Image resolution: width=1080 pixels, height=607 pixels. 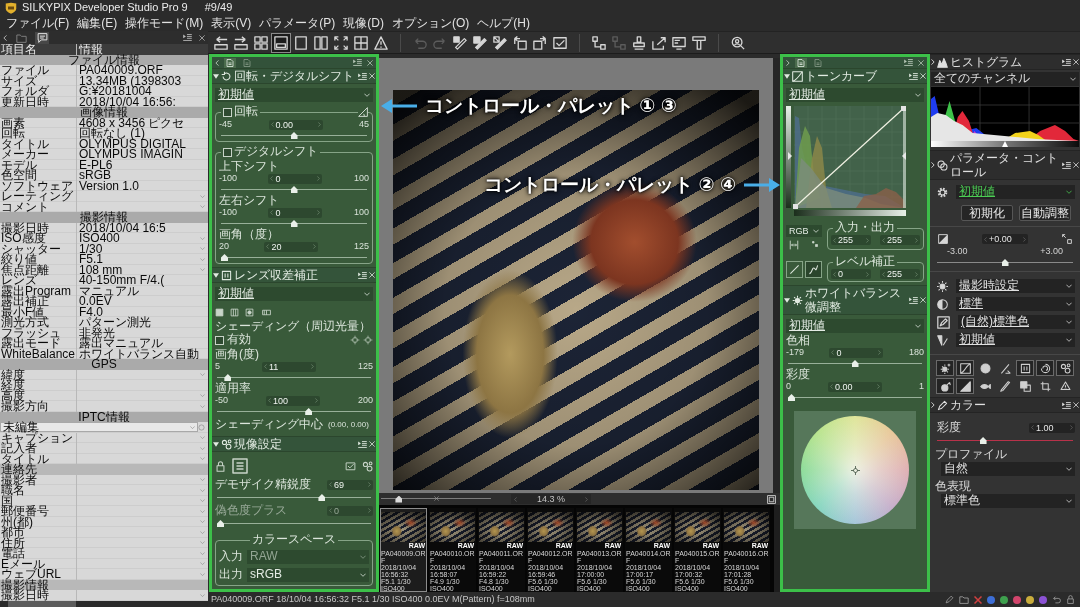 I want to click on menu-item: ファイル(F), so click(x=38, y=23).